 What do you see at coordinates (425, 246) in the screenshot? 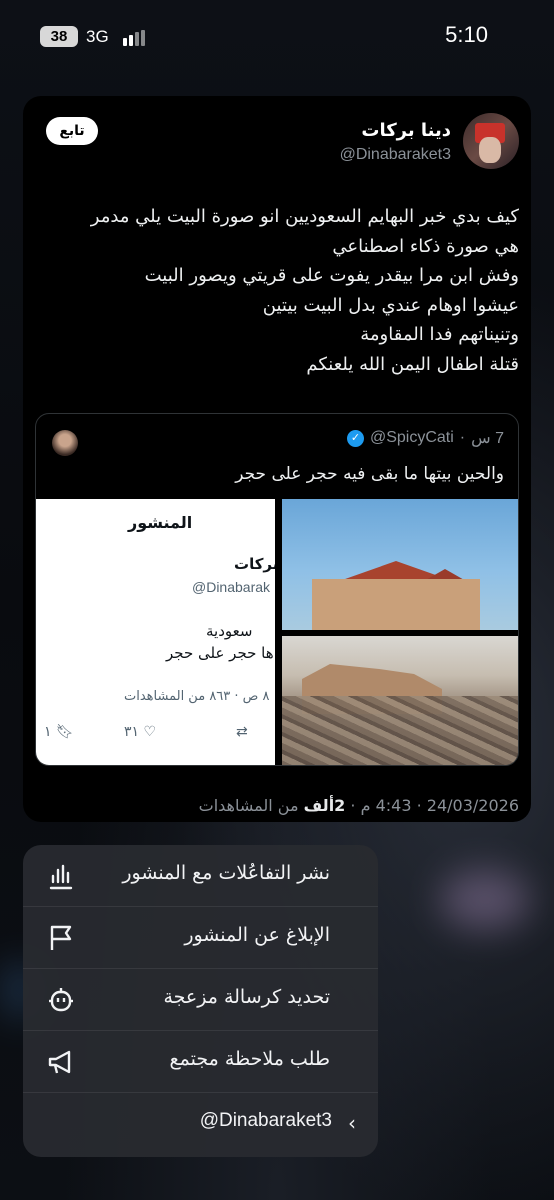
I see `post-text-line: هي صورة ذكاء اصطناعي` at bounding box center [425, 246].